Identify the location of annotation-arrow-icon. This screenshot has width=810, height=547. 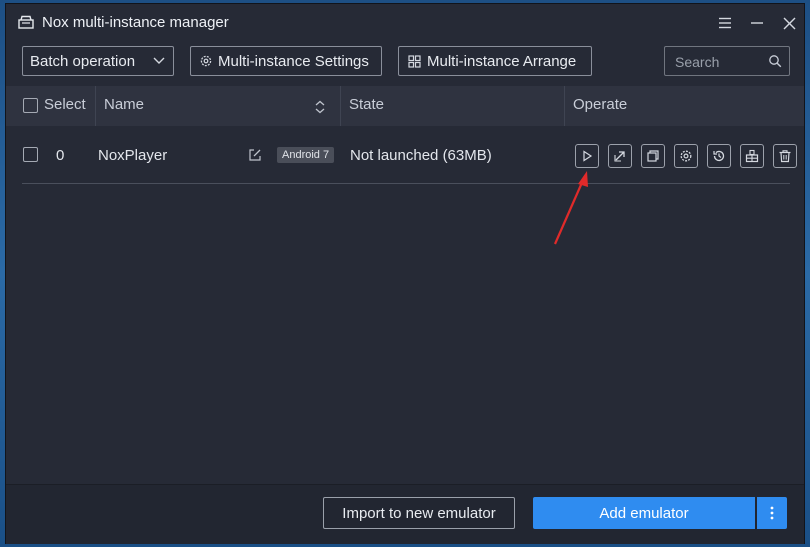
(570, 208).